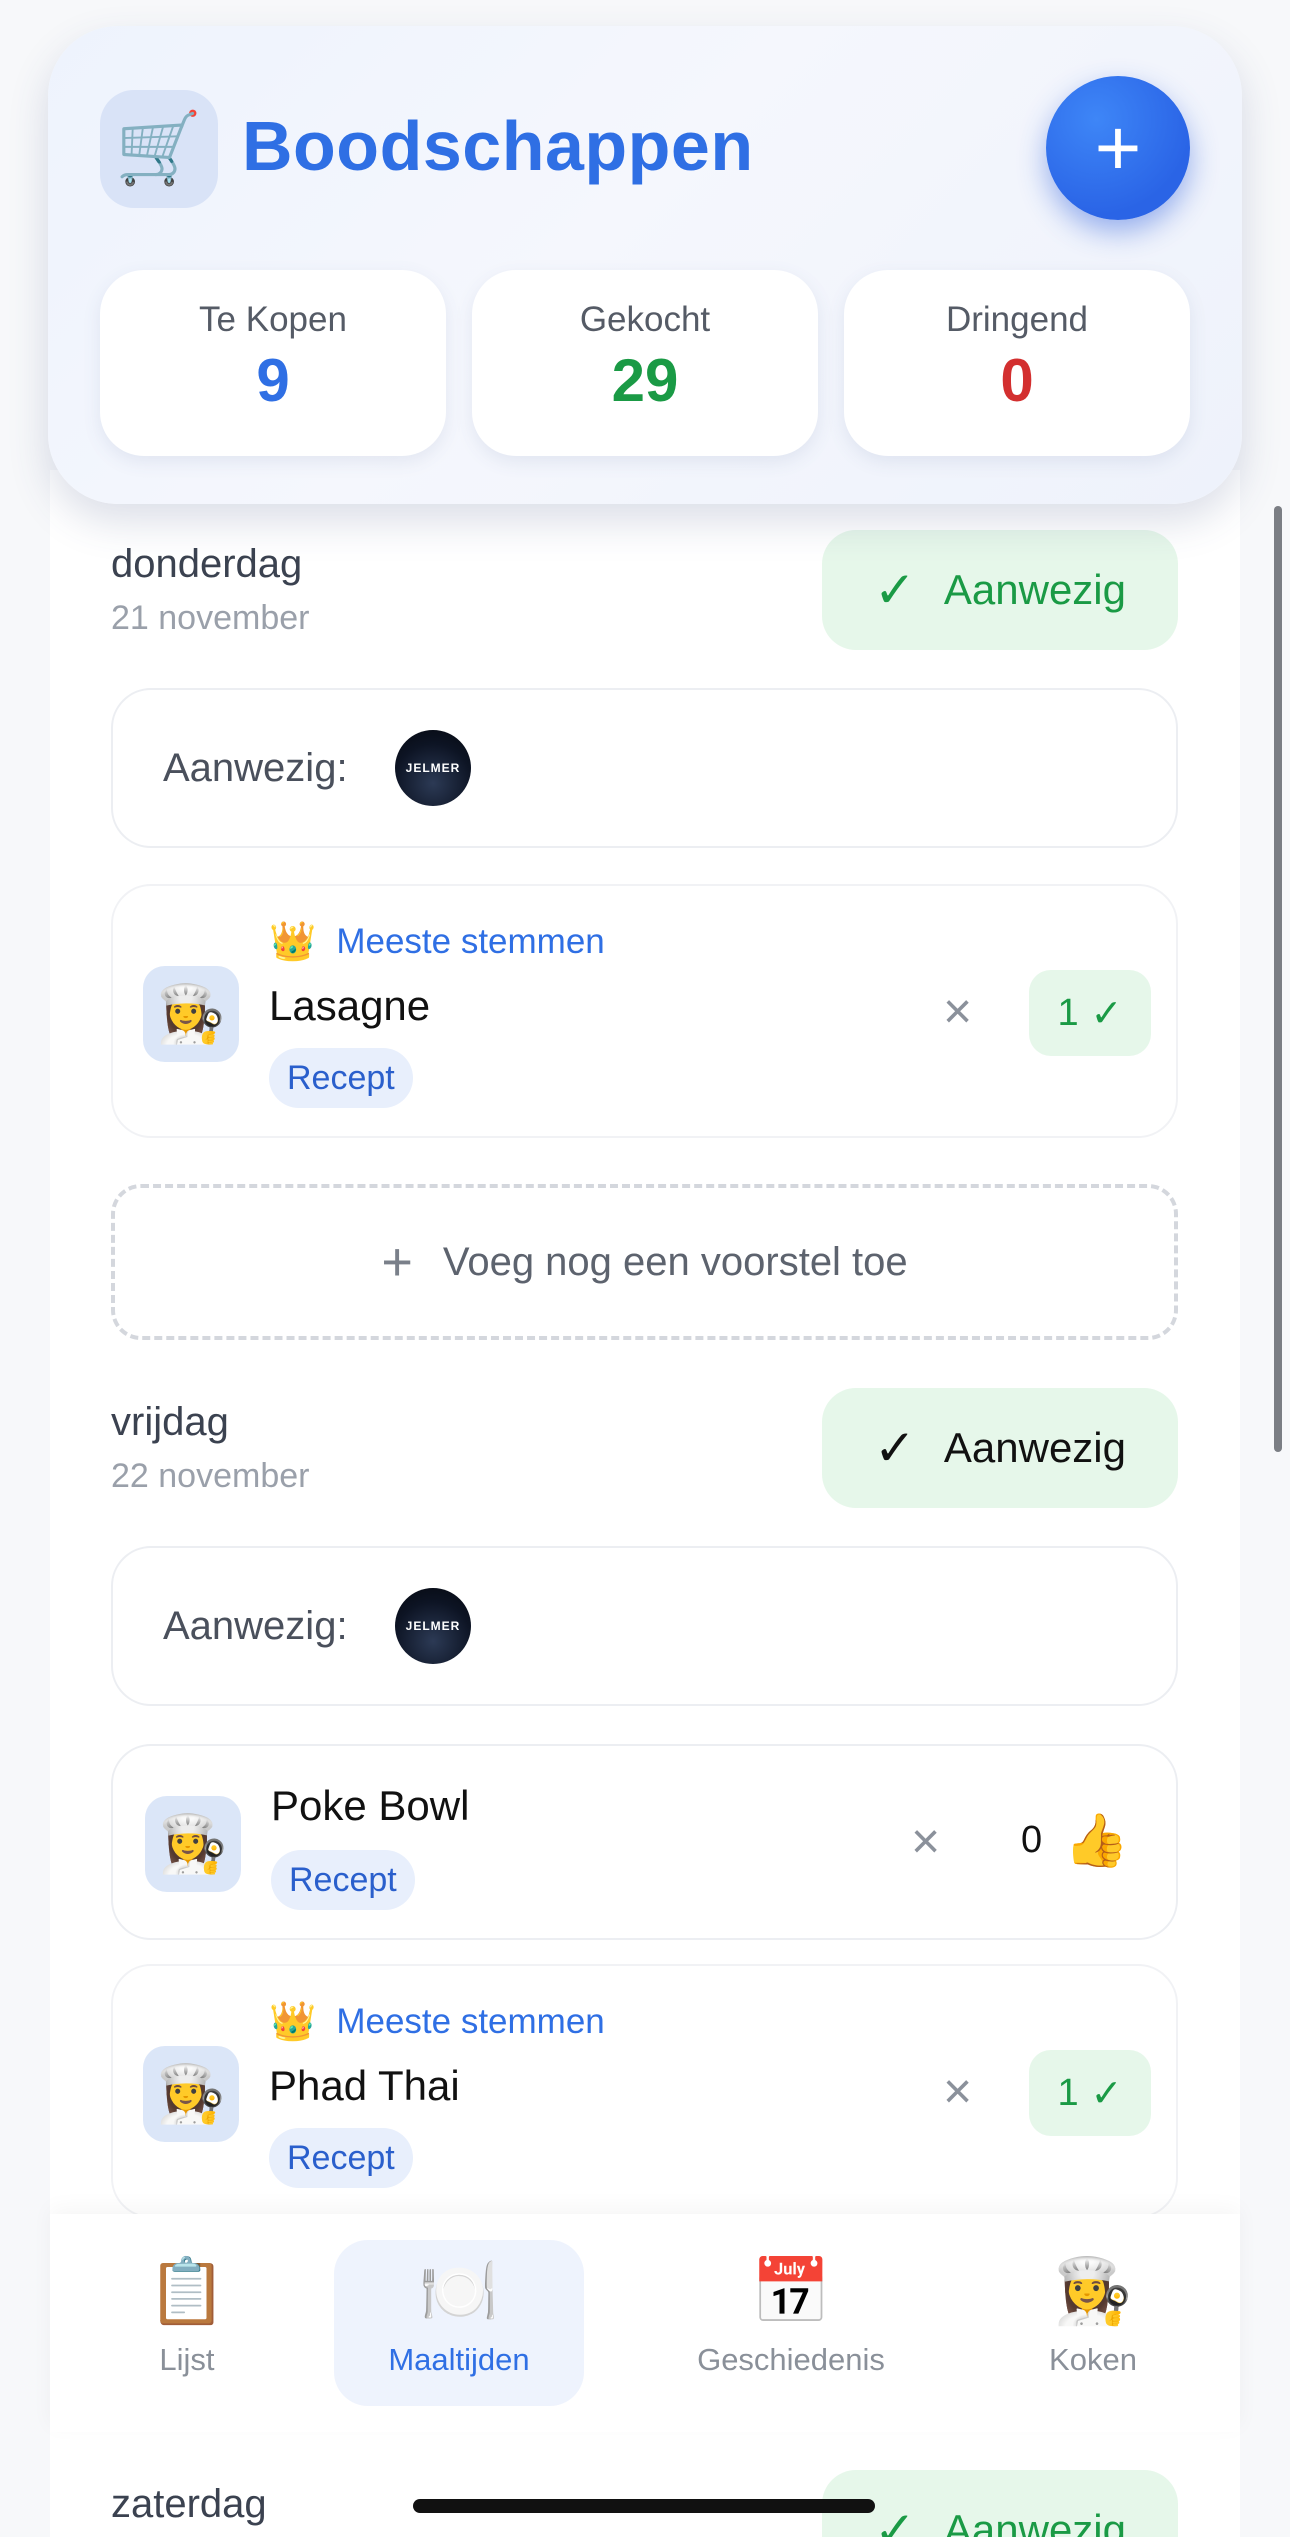  Describe the element at coordinates (1017, 380) in the screenshot. I see `stat-value: 0` at that location.